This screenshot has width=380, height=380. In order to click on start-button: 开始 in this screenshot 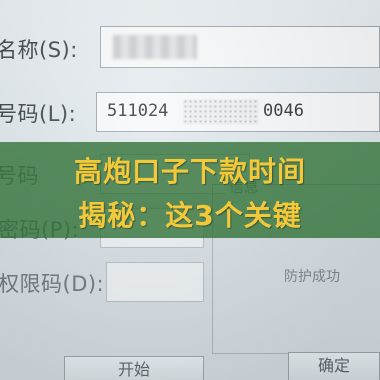, I will do `click(134, 368)`.